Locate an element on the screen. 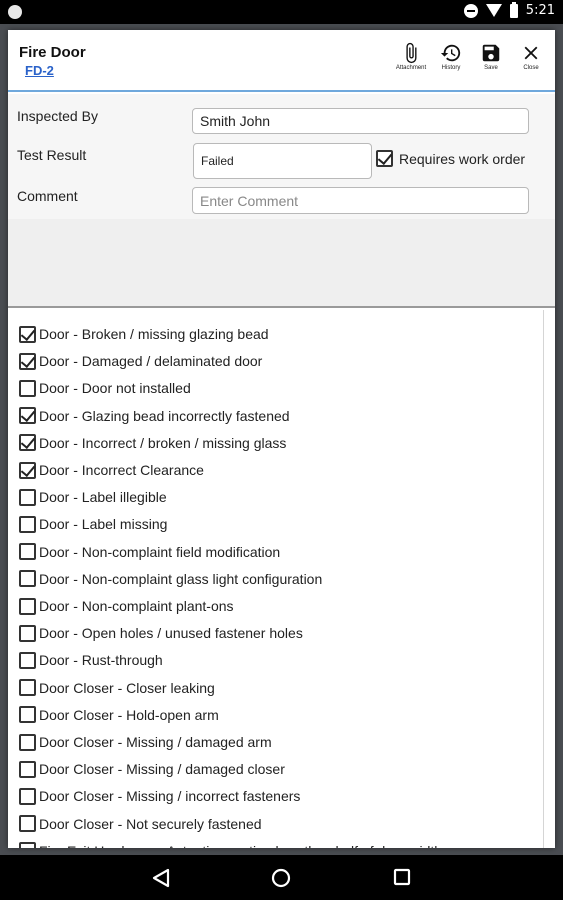 The height and width of the screenshot is (900, 563). deficiency-item: Door - Broken / missing glazing bead is located at coordinates (144, 334).